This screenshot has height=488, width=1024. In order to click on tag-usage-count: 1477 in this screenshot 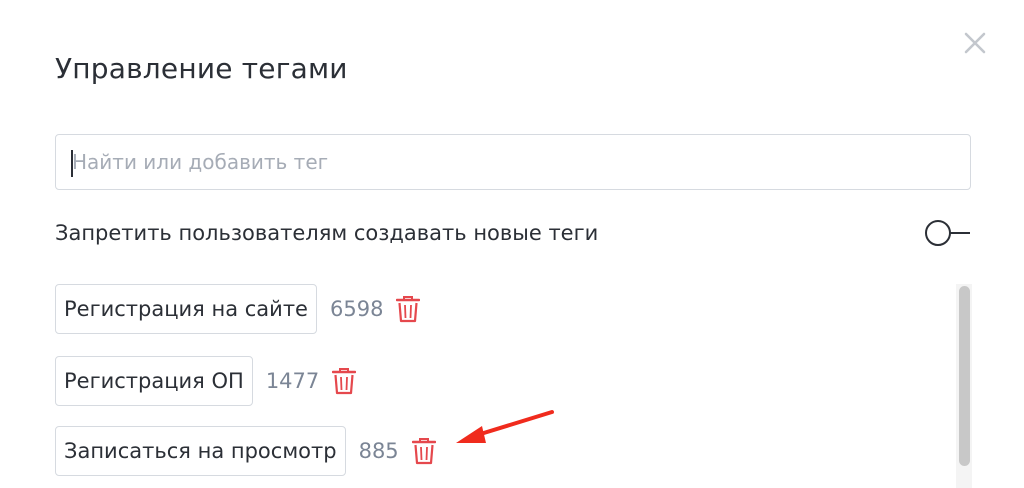, I will do `click(292, 381)`.